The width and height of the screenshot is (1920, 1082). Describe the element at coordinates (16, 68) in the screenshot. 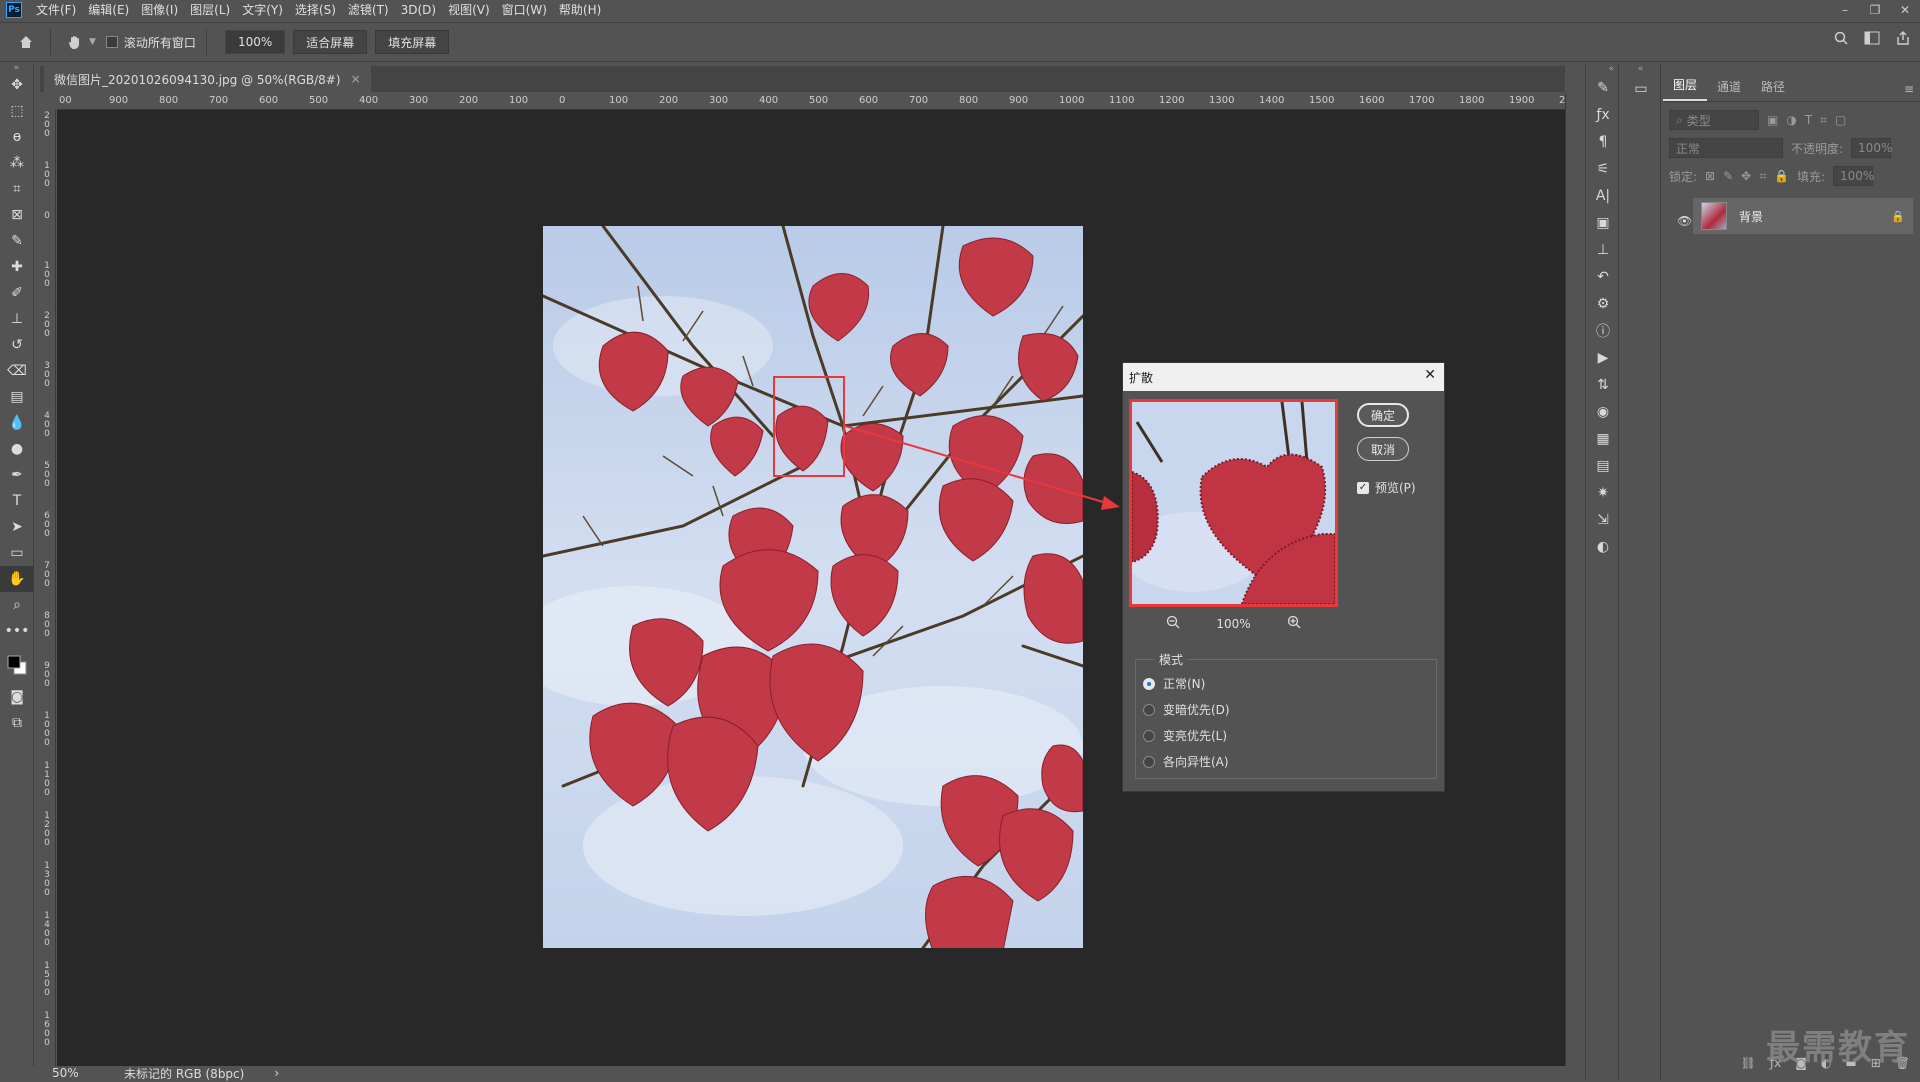

I see `collapse-icon: »` at that location.